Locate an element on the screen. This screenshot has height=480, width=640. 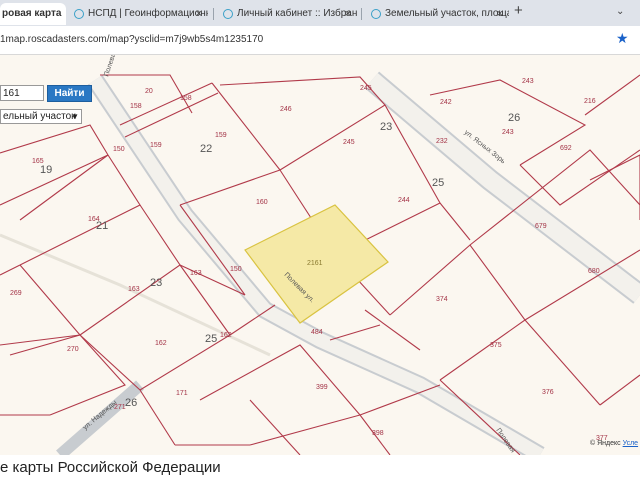
parcel-number-label: 171 is located at coordinates (182, 393).